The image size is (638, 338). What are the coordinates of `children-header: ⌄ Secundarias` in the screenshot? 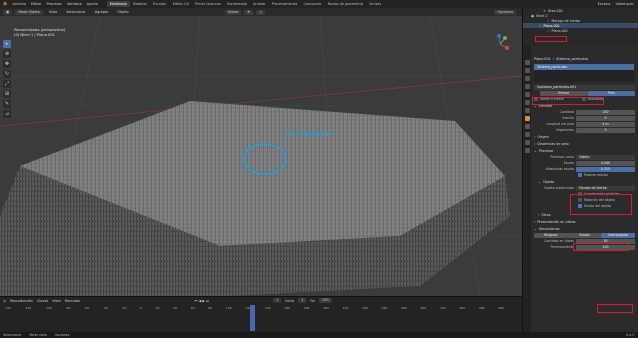 It's located at (585, 228).